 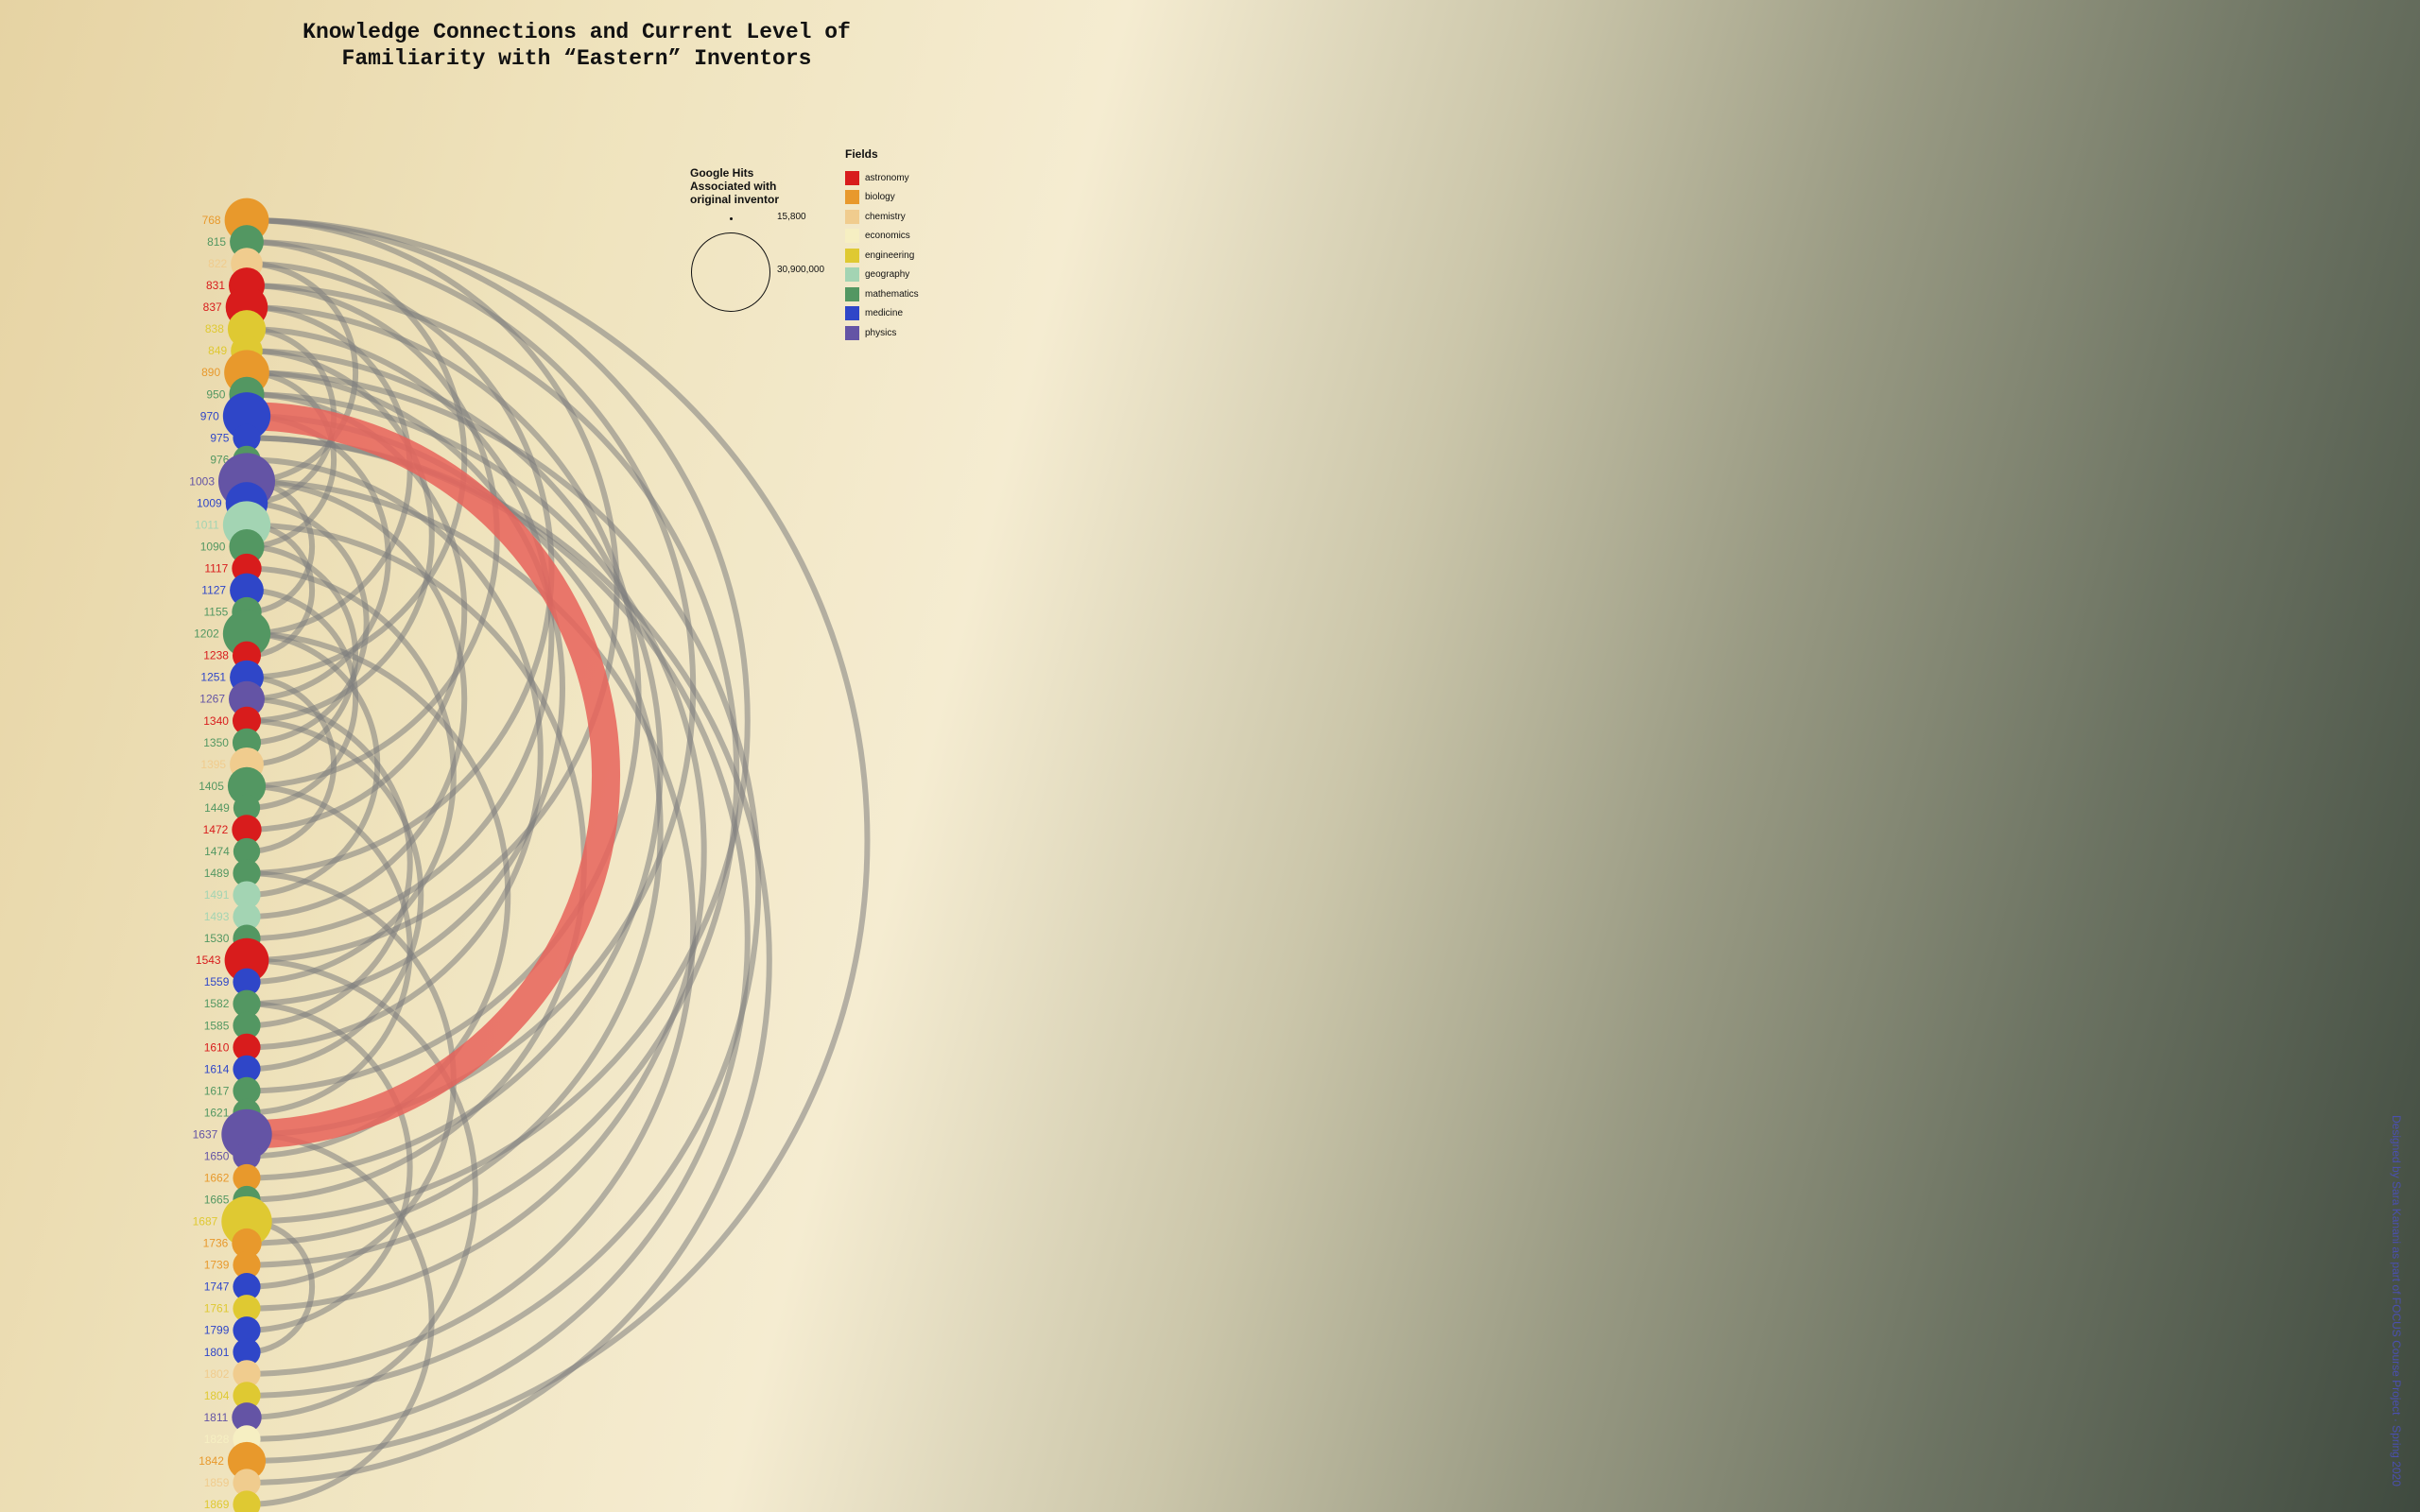 I want to click on year-label-1202: 1202, so click(x=206, y=634).